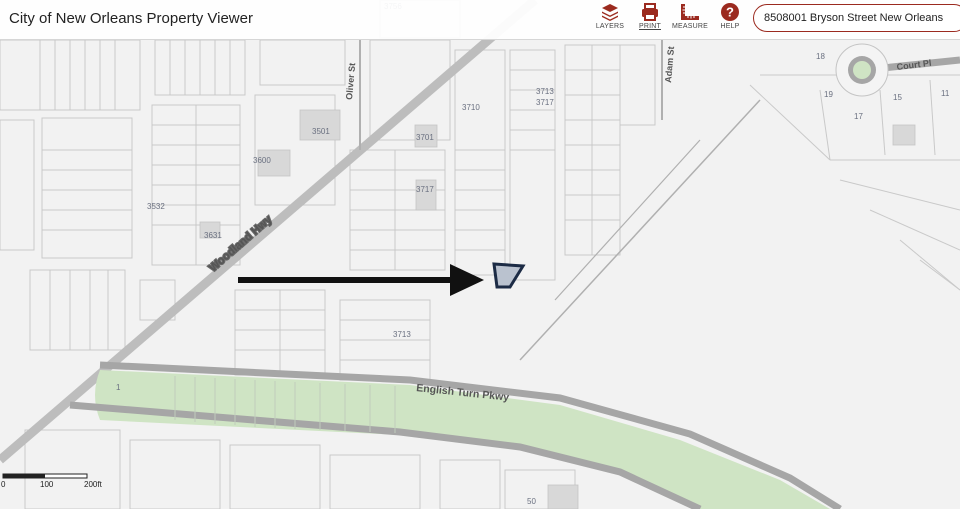 The width and height of the screenshot is (960, 509). I want to click on lot-number: 3631, so click(213, 235).